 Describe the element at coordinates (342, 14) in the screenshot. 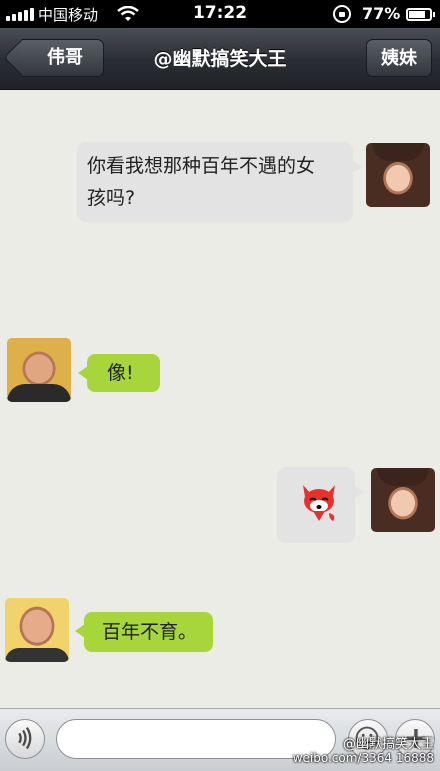

I see `rotation-lock-icon` at that location.